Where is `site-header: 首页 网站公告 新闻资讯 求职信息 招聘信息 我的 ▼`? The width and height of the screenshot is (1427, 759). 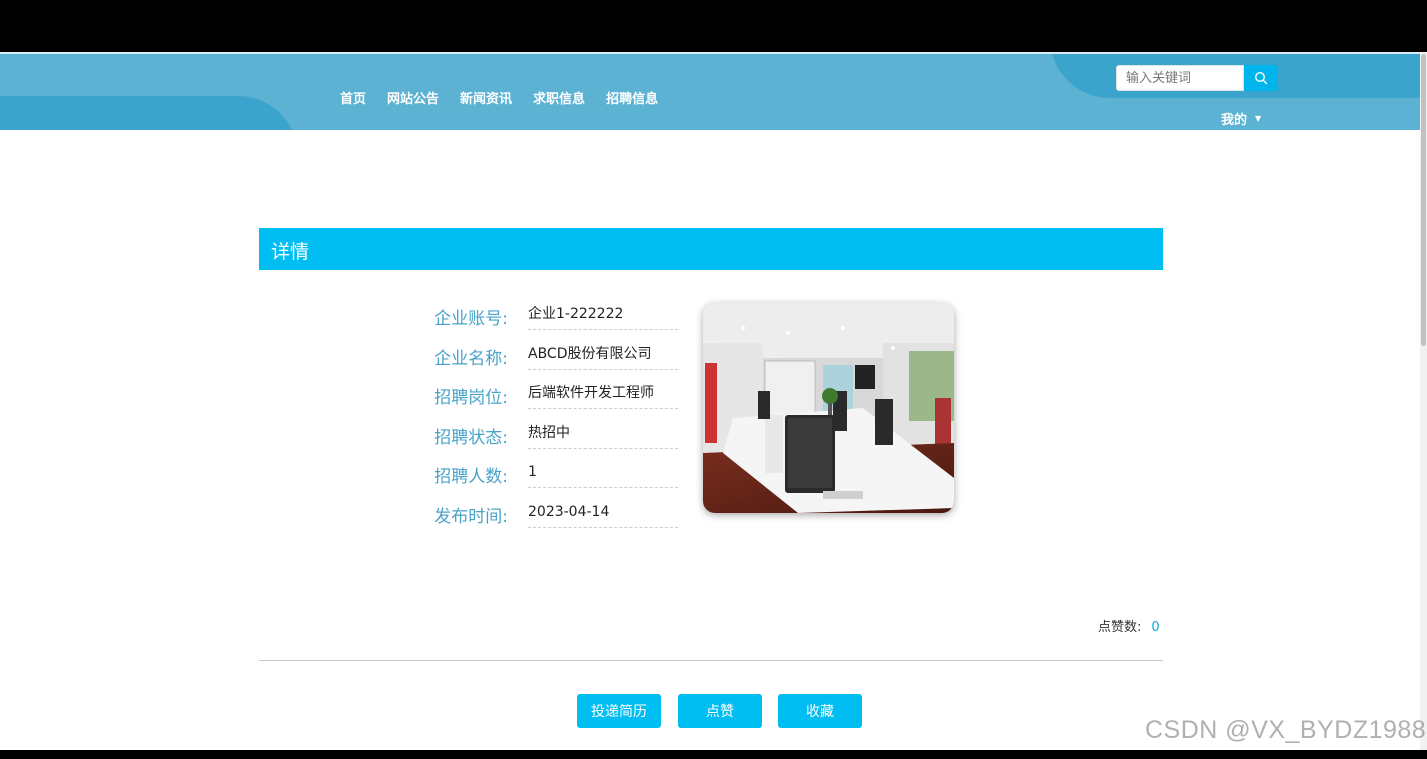
site-header: 首页 网站公告 新闻资讯 求职信息 招聘信息 我的 ▼ is located at coordinates (710, 91).